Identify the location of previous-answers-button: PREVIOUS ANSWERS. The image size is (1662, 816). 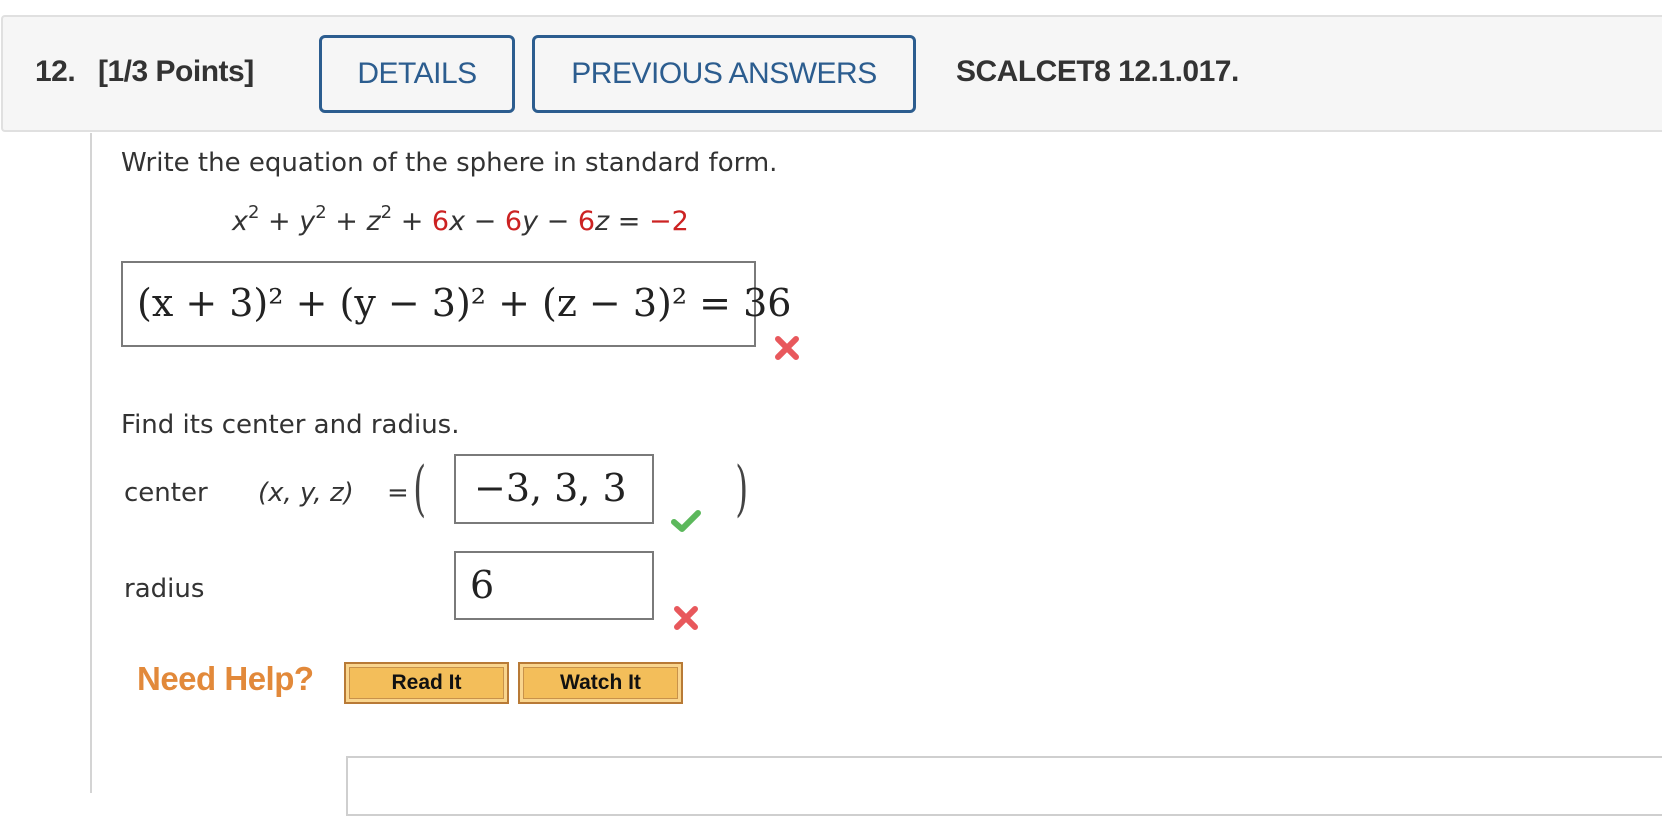
(724, 74).